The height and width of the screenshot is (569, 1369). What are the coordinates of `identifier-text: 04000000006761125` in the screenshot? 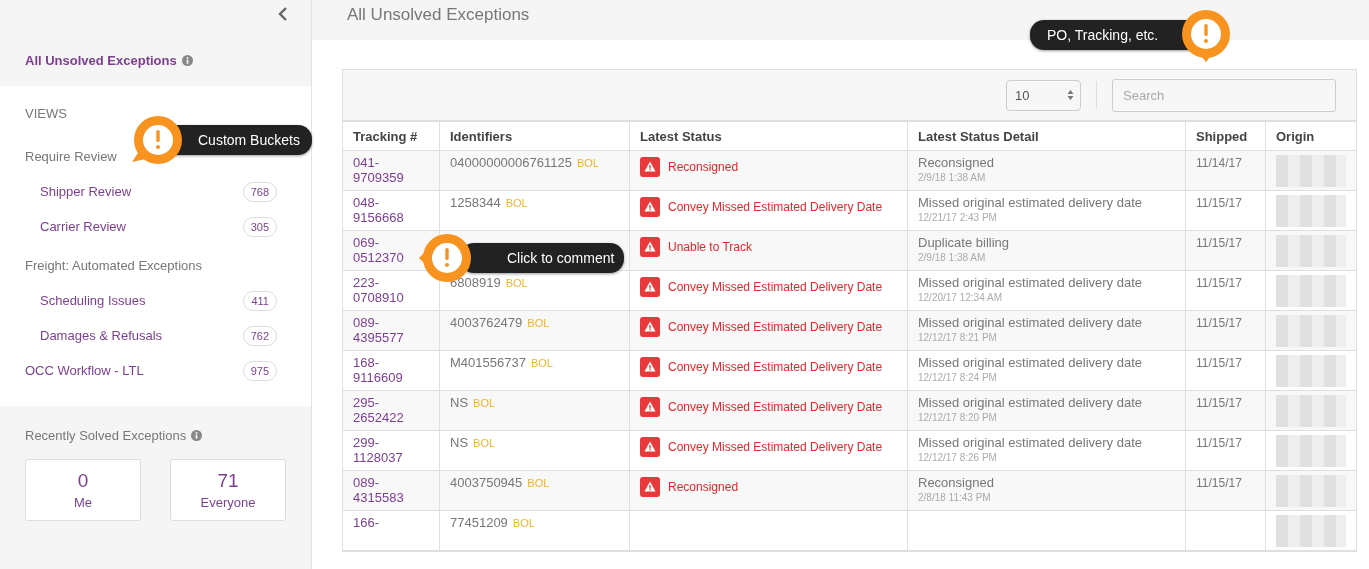 It's located at (511, 162).